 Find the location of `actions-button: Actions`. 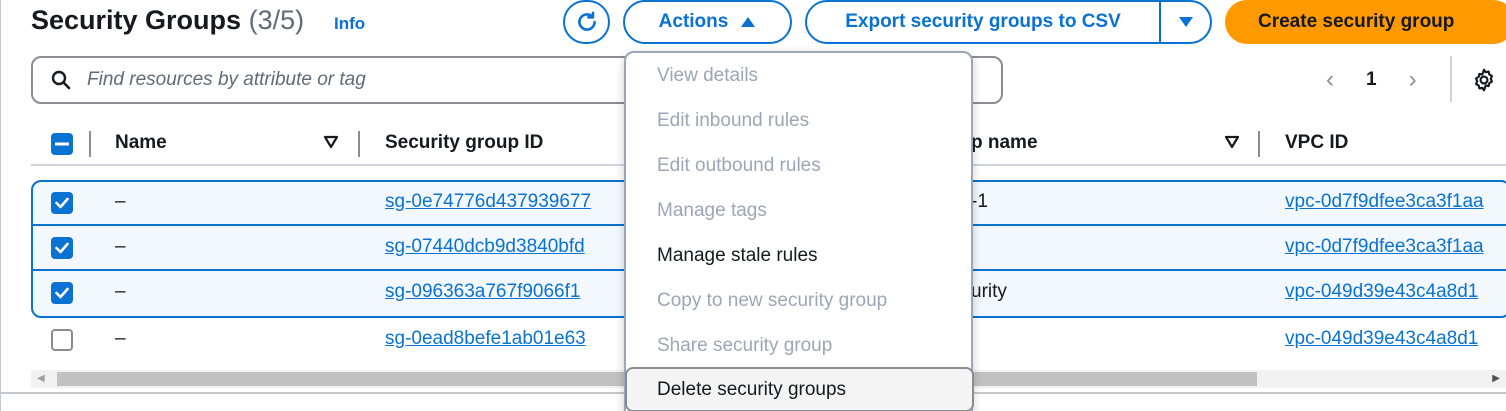

actions-button: Actions is located at coordinates (707, 22).